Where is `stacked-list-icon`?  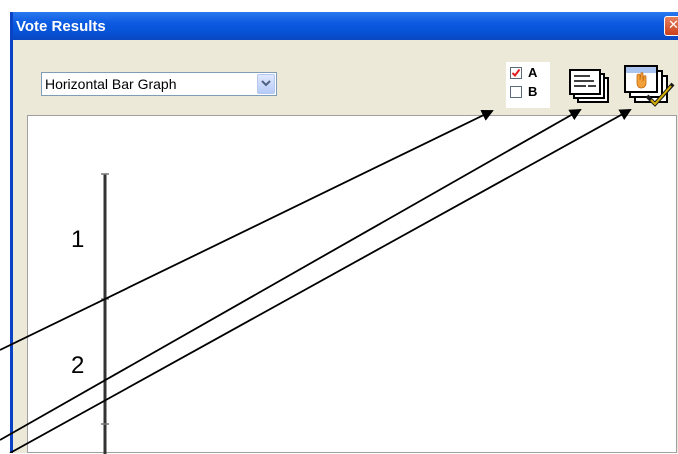
stacked-list-icon is located at coordinates (589, 86).